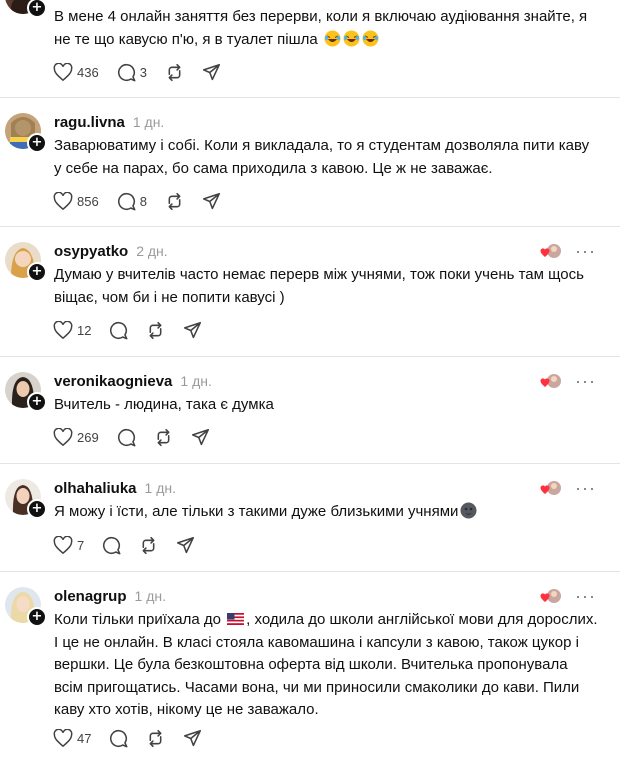 The height and width of the screenshot is (771, 620). I want to click on comment-header: osypyatko 2 дн., so click(111, 251).